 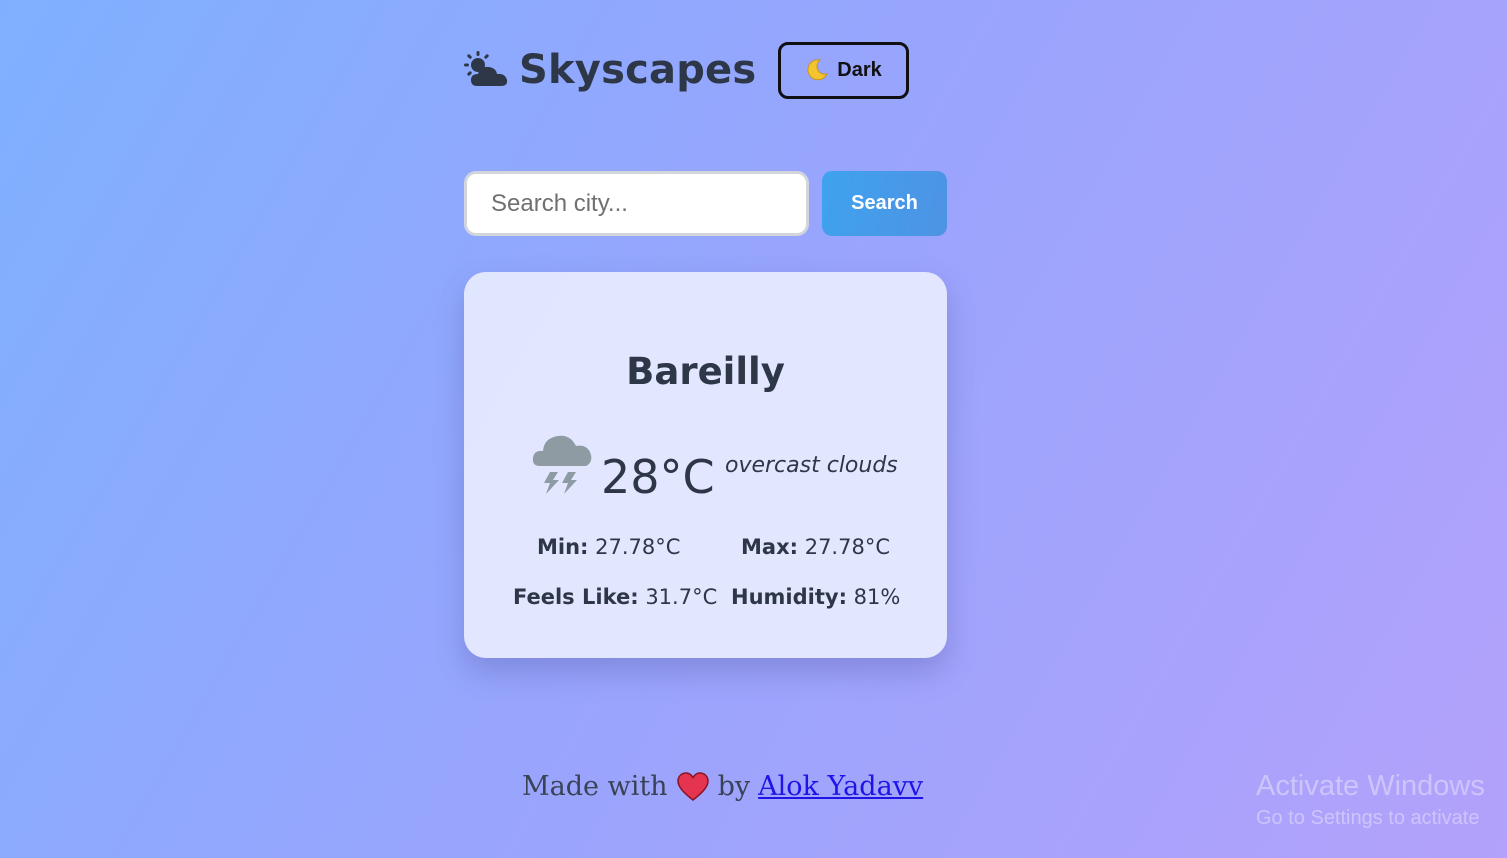 I want to click on stat-humidity-value: 81%, so click(x=877, y=597).